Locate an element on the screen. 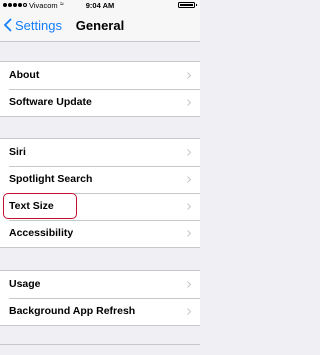 The image size is (320, 355). status-time: 9:04 AM is located at coordinates (100, 5).